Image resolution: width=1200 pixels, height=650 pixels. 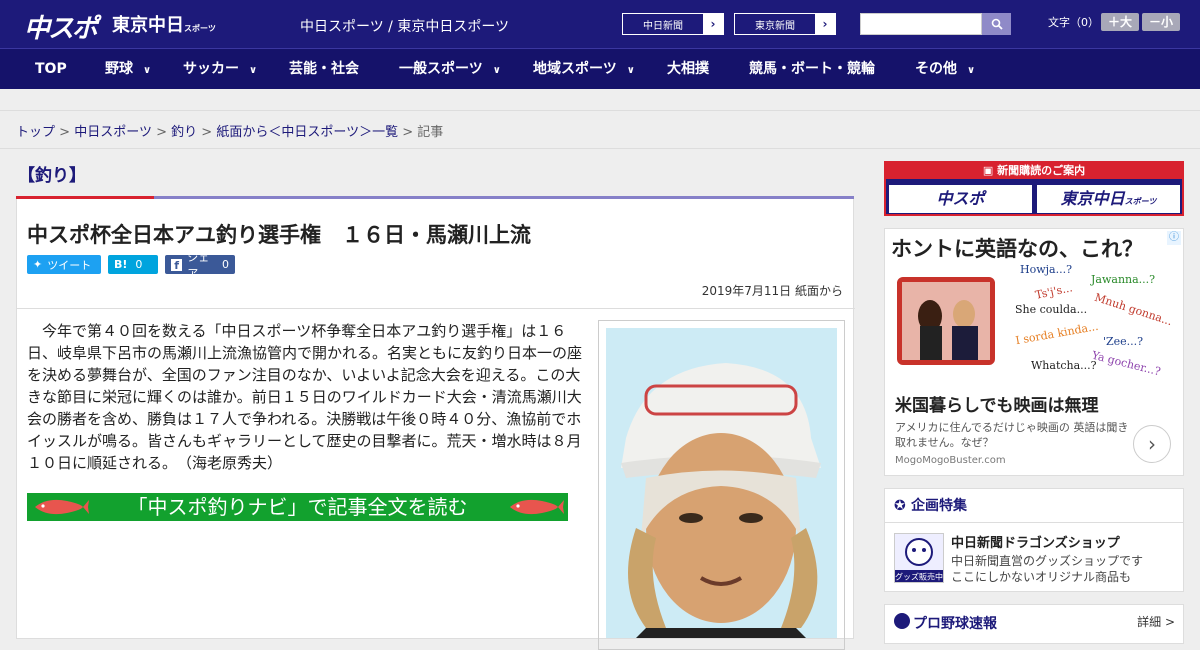 I want to click on top-strip, so click(x=600, y=100).